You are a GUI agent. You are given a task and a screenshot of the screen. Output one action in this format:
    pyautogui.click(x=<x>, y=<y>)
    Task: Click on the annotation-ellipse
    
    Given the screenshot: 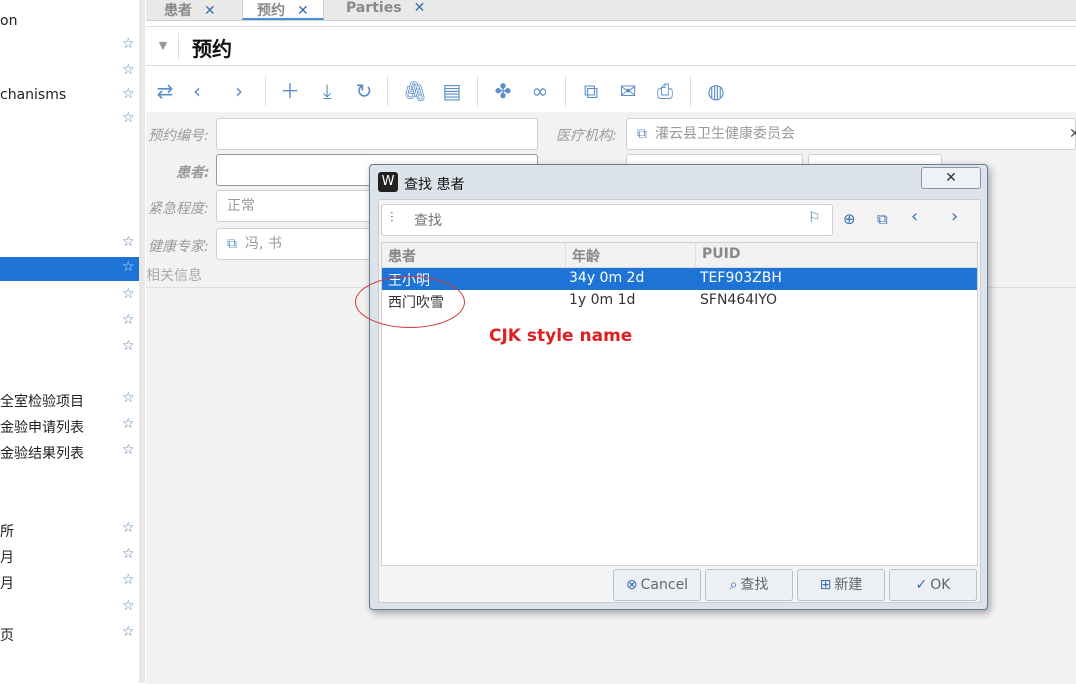 What is the action you would take?
    pyautogui.click(x=410, y=302)
    